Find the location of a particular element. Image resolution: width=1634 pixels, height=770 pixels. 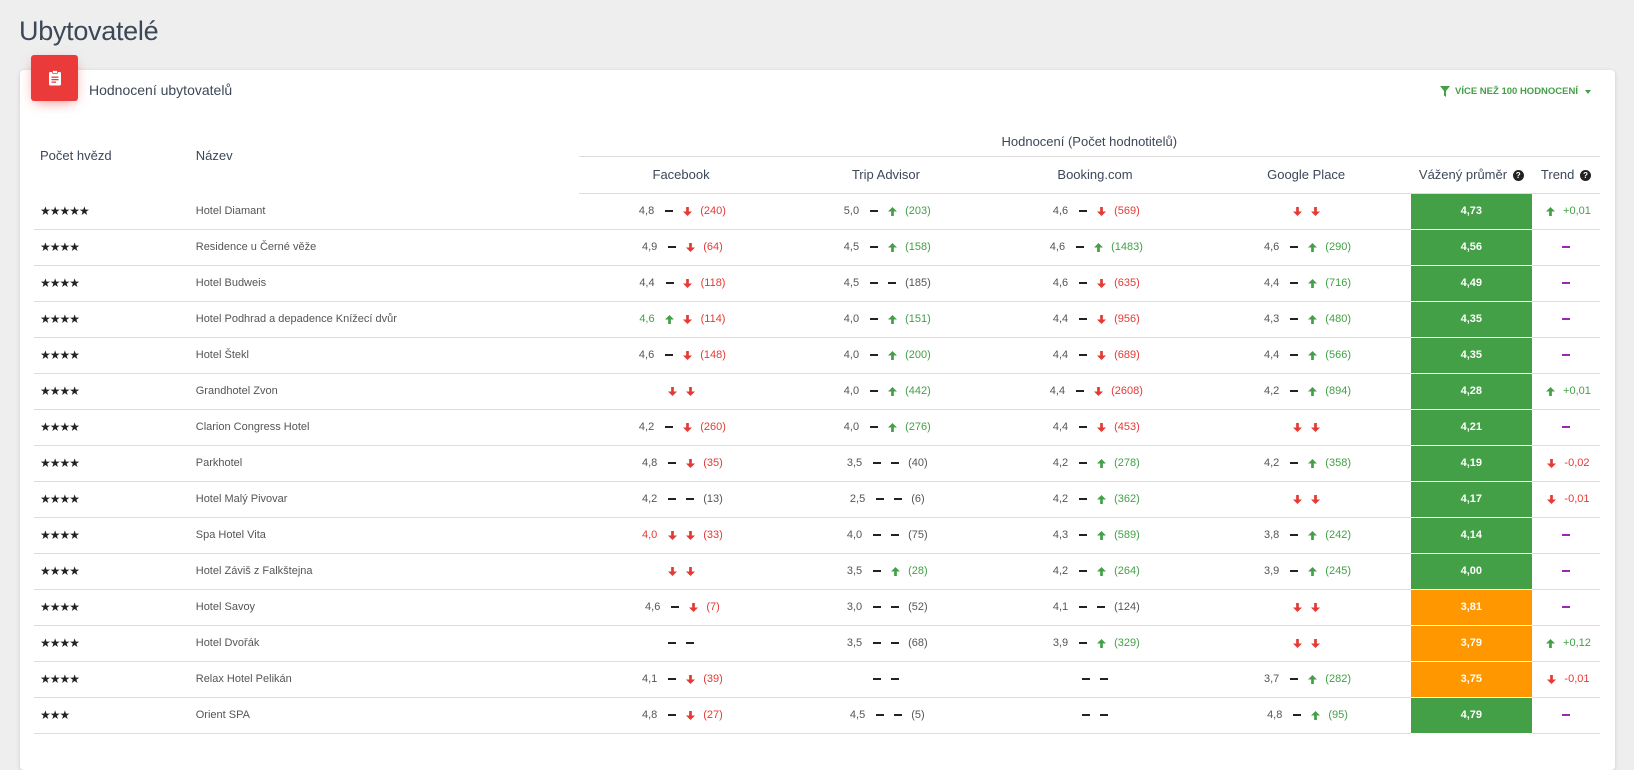

booking-review-count: (689) is located at coordinates (1127, 355).